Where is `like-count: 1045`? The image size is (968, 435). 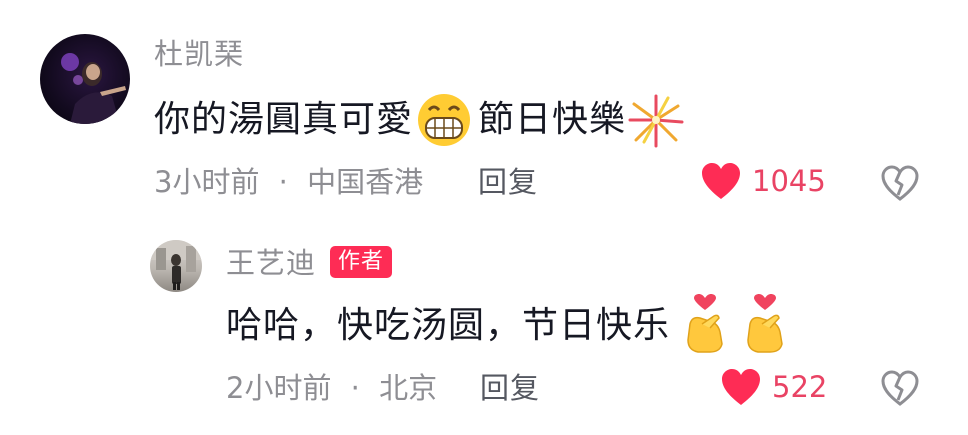
like-count: 1045 is located at coordinates (789, 180).